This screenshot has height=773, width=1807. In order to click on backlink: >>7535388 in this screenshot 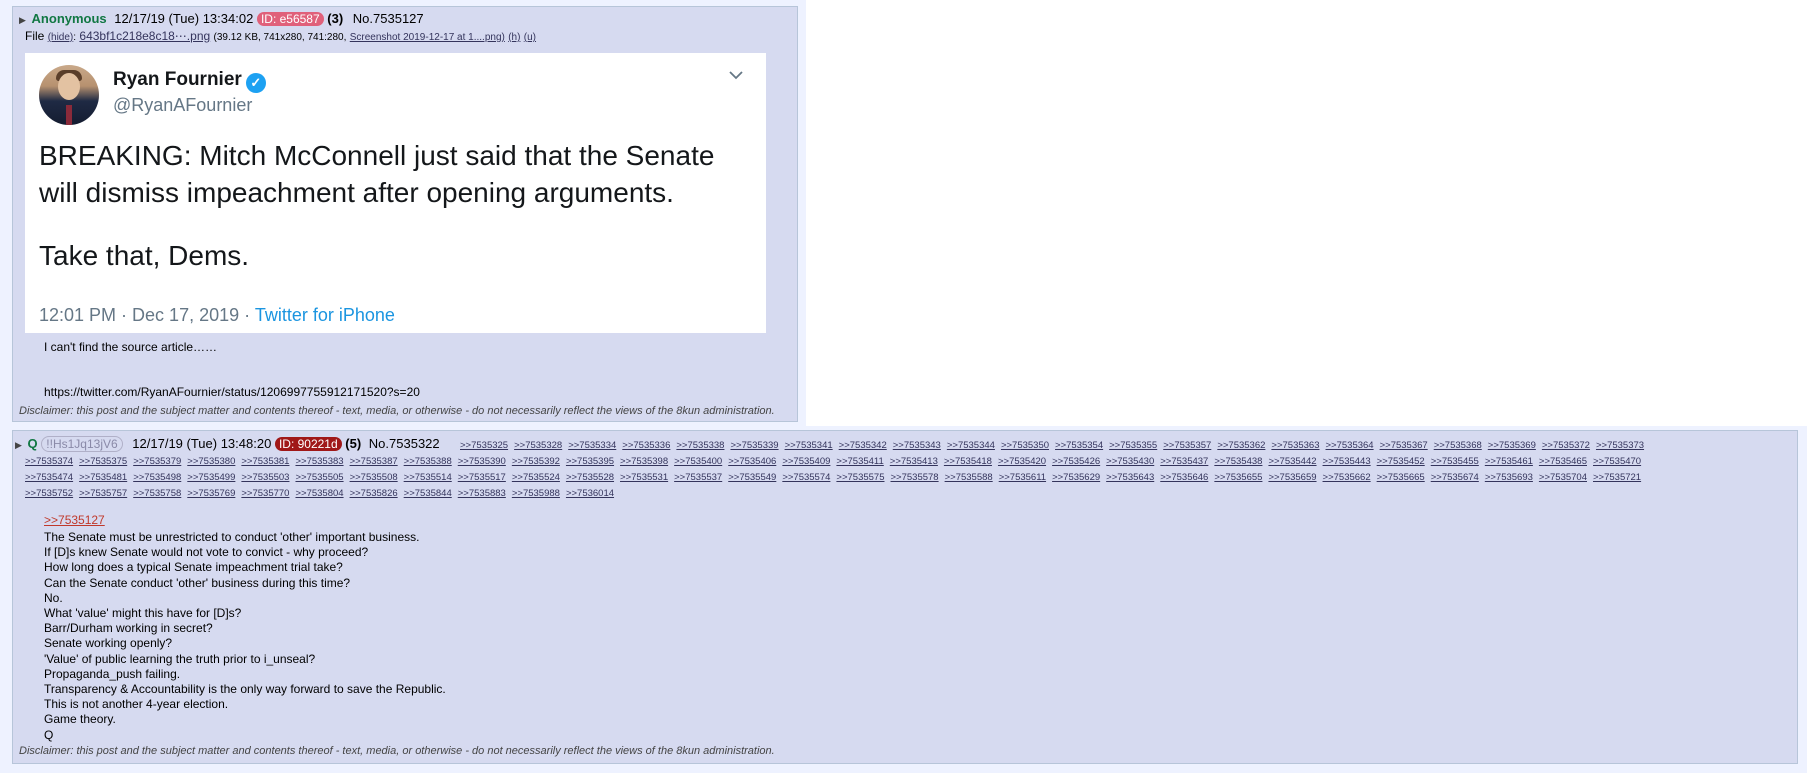, I will do `click(428, 461)`.